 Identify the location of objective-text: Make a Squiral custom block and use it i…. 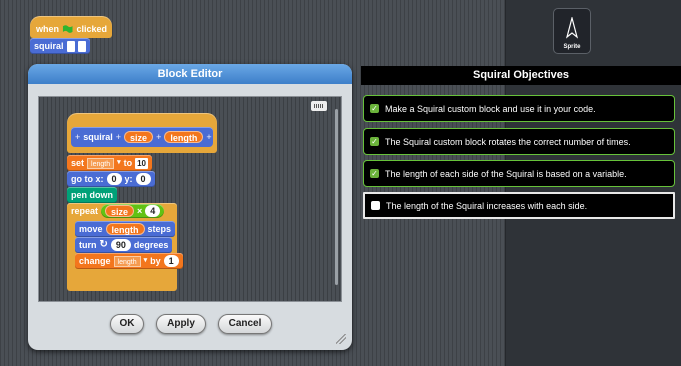
(490, 108).